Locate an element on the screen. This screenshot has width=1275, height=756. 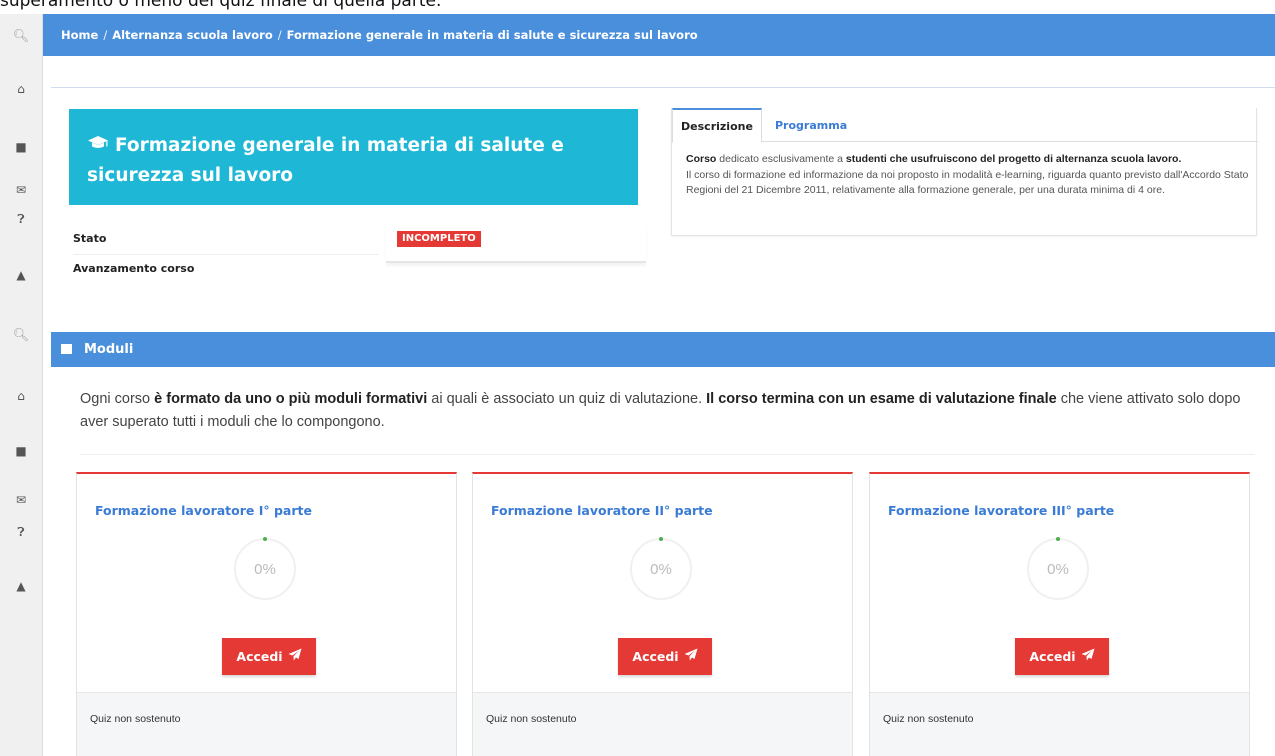
status-badge: INCOMPLETO is located at coordinates (439, 239).